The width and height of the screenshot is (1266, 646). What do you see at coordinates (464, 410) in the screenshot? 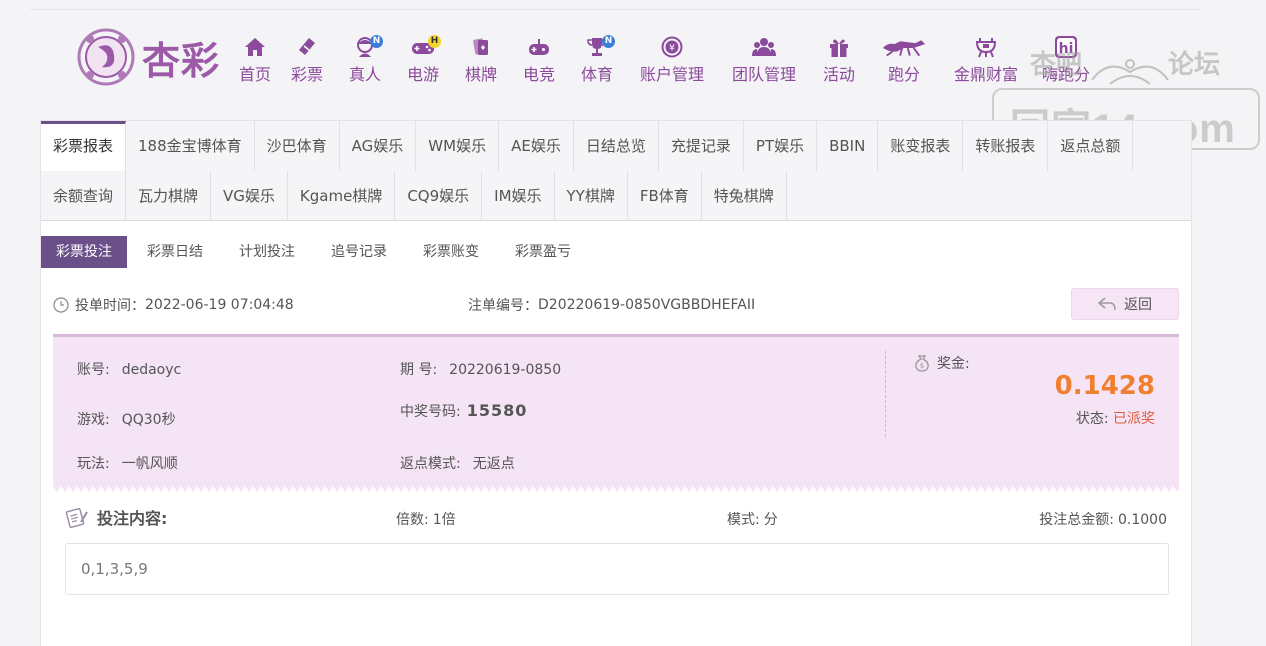
I see `win-number-row: 中奖号码: 15580` at bounding box center [464, 410].